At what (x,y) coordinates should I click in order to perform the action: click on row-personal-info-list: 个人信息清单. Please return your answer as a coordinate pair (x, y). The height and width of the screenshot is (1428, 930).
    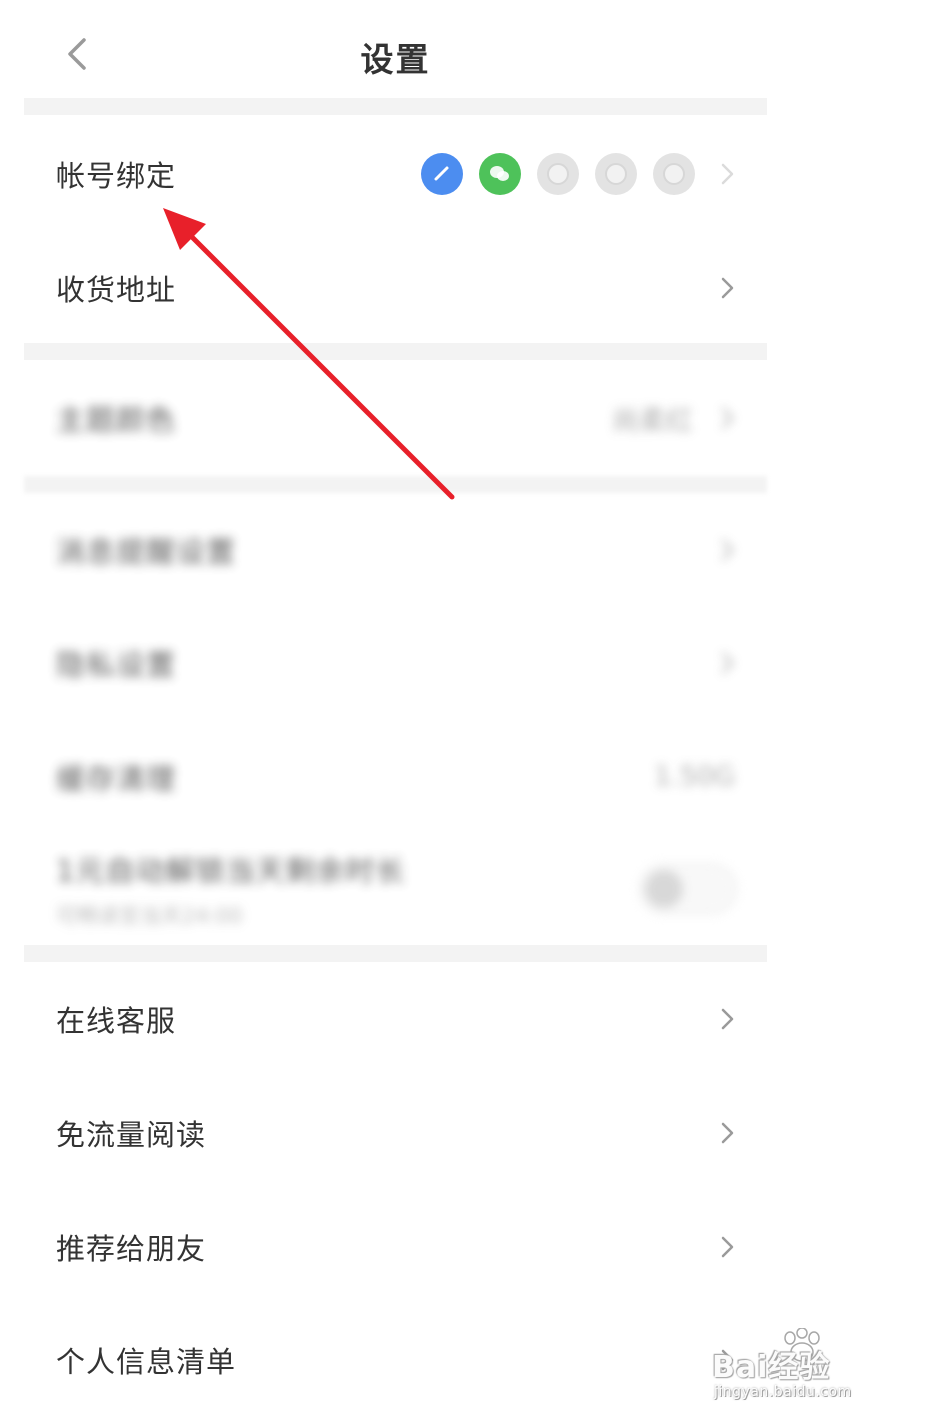
    Looking at the image, I should click on (395, 1359).